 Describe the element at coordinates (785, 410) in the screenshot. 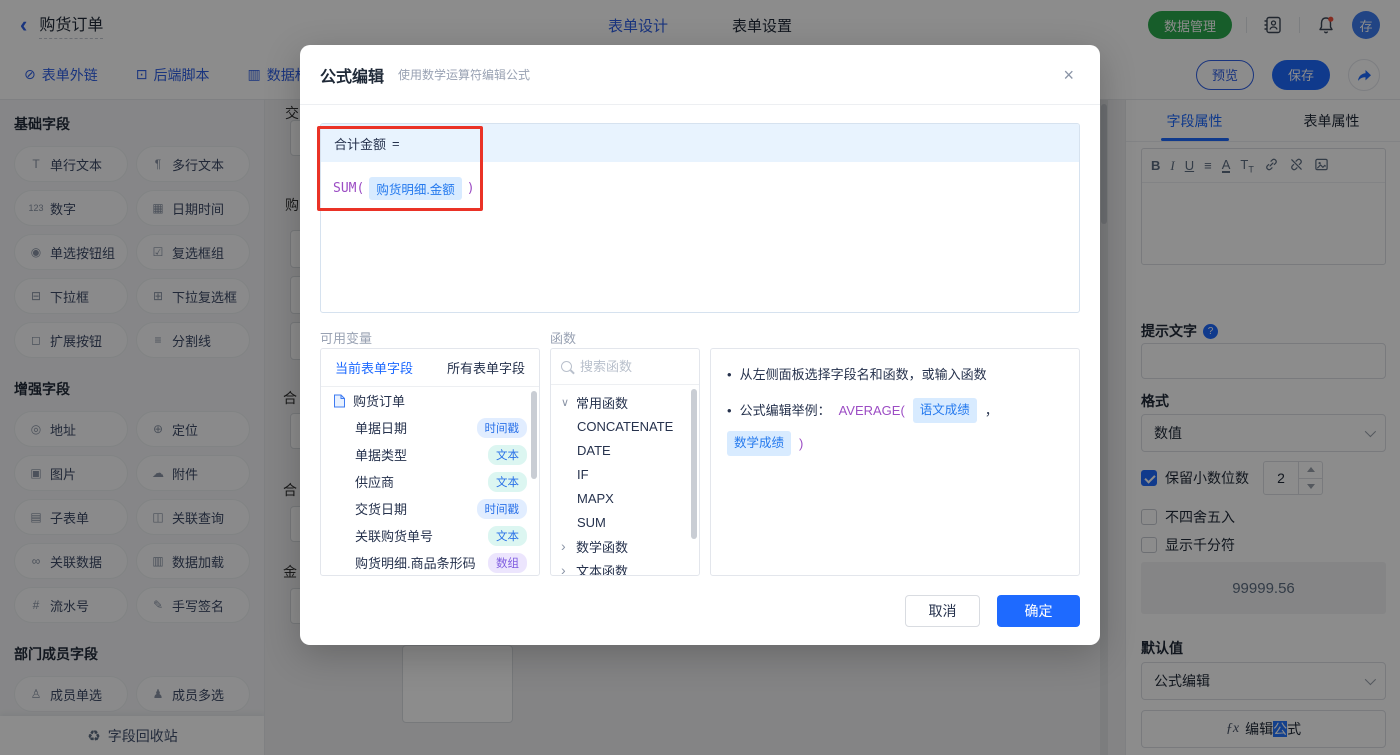

I see `example-prefix: 公式编辑举例：` at that location.